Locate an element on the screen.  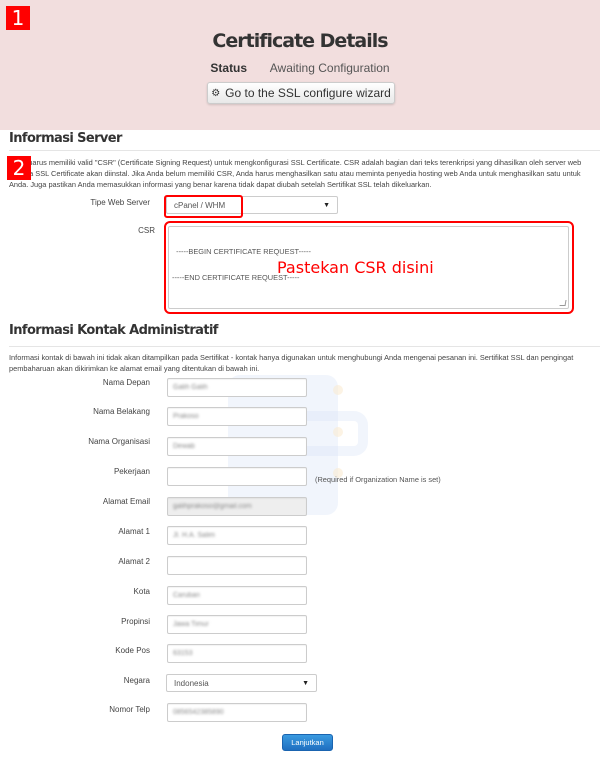
first-name-input: Galih Galih is located at coordinates (237, 387).